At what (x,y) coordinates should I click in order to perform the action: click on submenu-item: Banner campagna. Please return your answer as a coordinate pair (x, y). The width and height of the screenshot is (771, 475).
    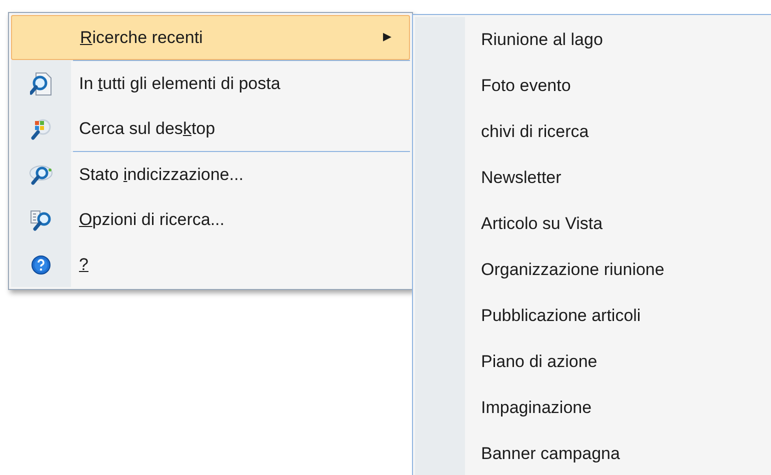
    Looking at the image, I should click on (593, 453).